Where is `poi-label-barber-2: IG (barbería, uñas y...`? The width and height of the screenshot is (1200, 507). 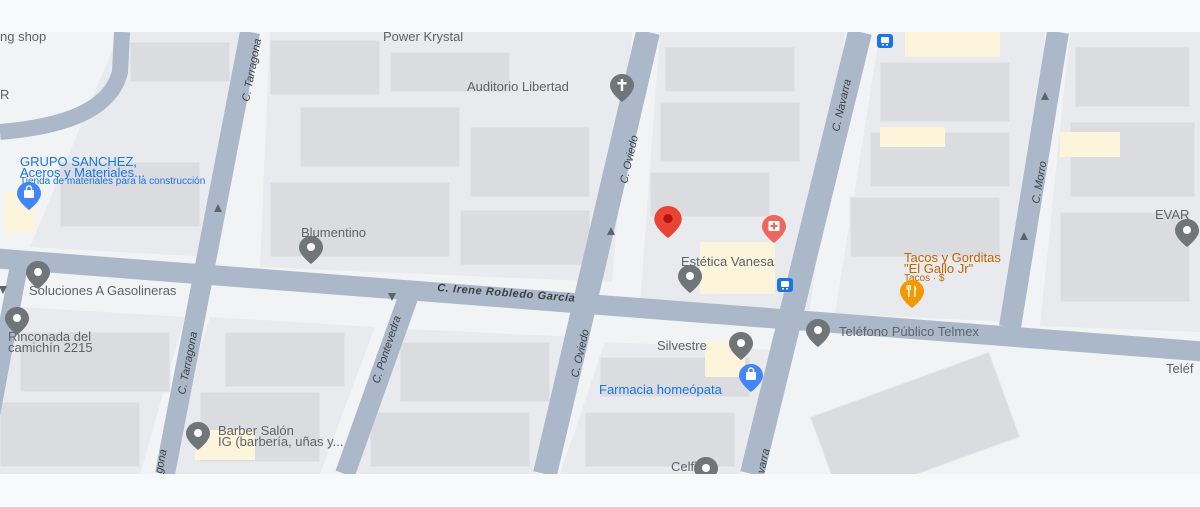
poi-label-barber-2: IG (barbería, uñas y... is located at coordinates (280, 442).